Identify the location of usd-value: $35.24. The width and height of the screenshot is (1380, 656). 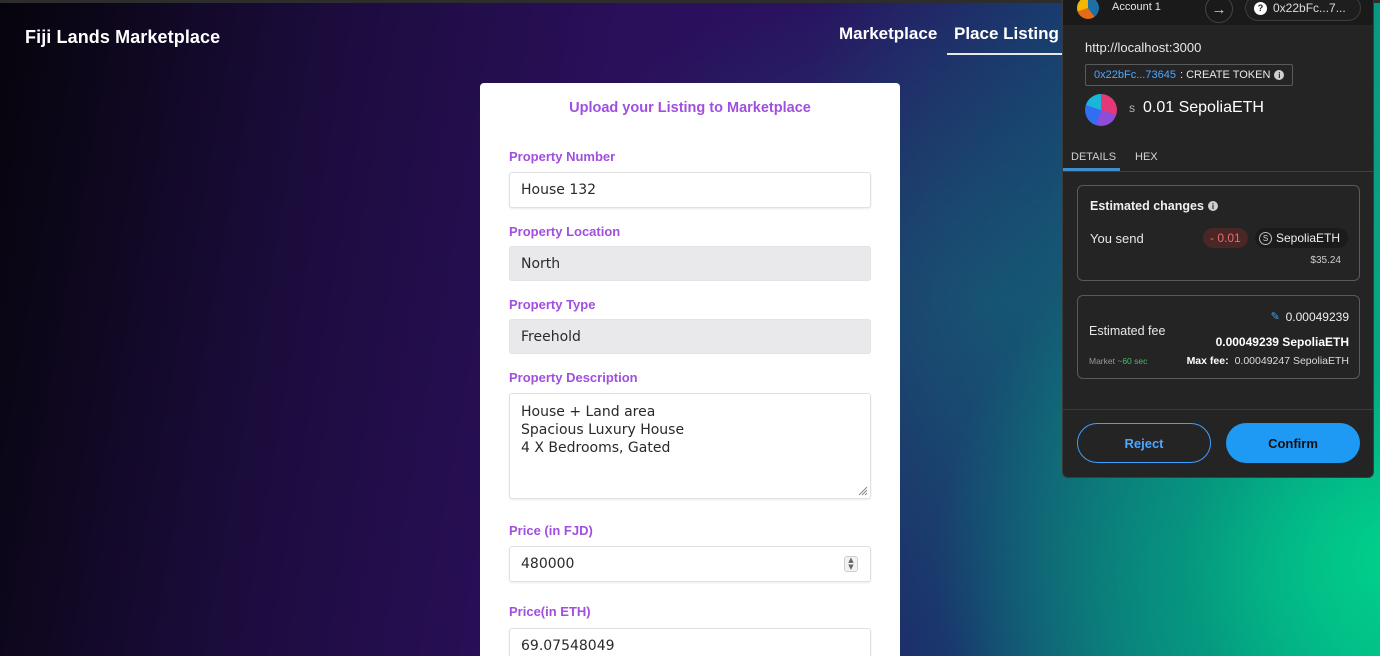
(1325, 260).